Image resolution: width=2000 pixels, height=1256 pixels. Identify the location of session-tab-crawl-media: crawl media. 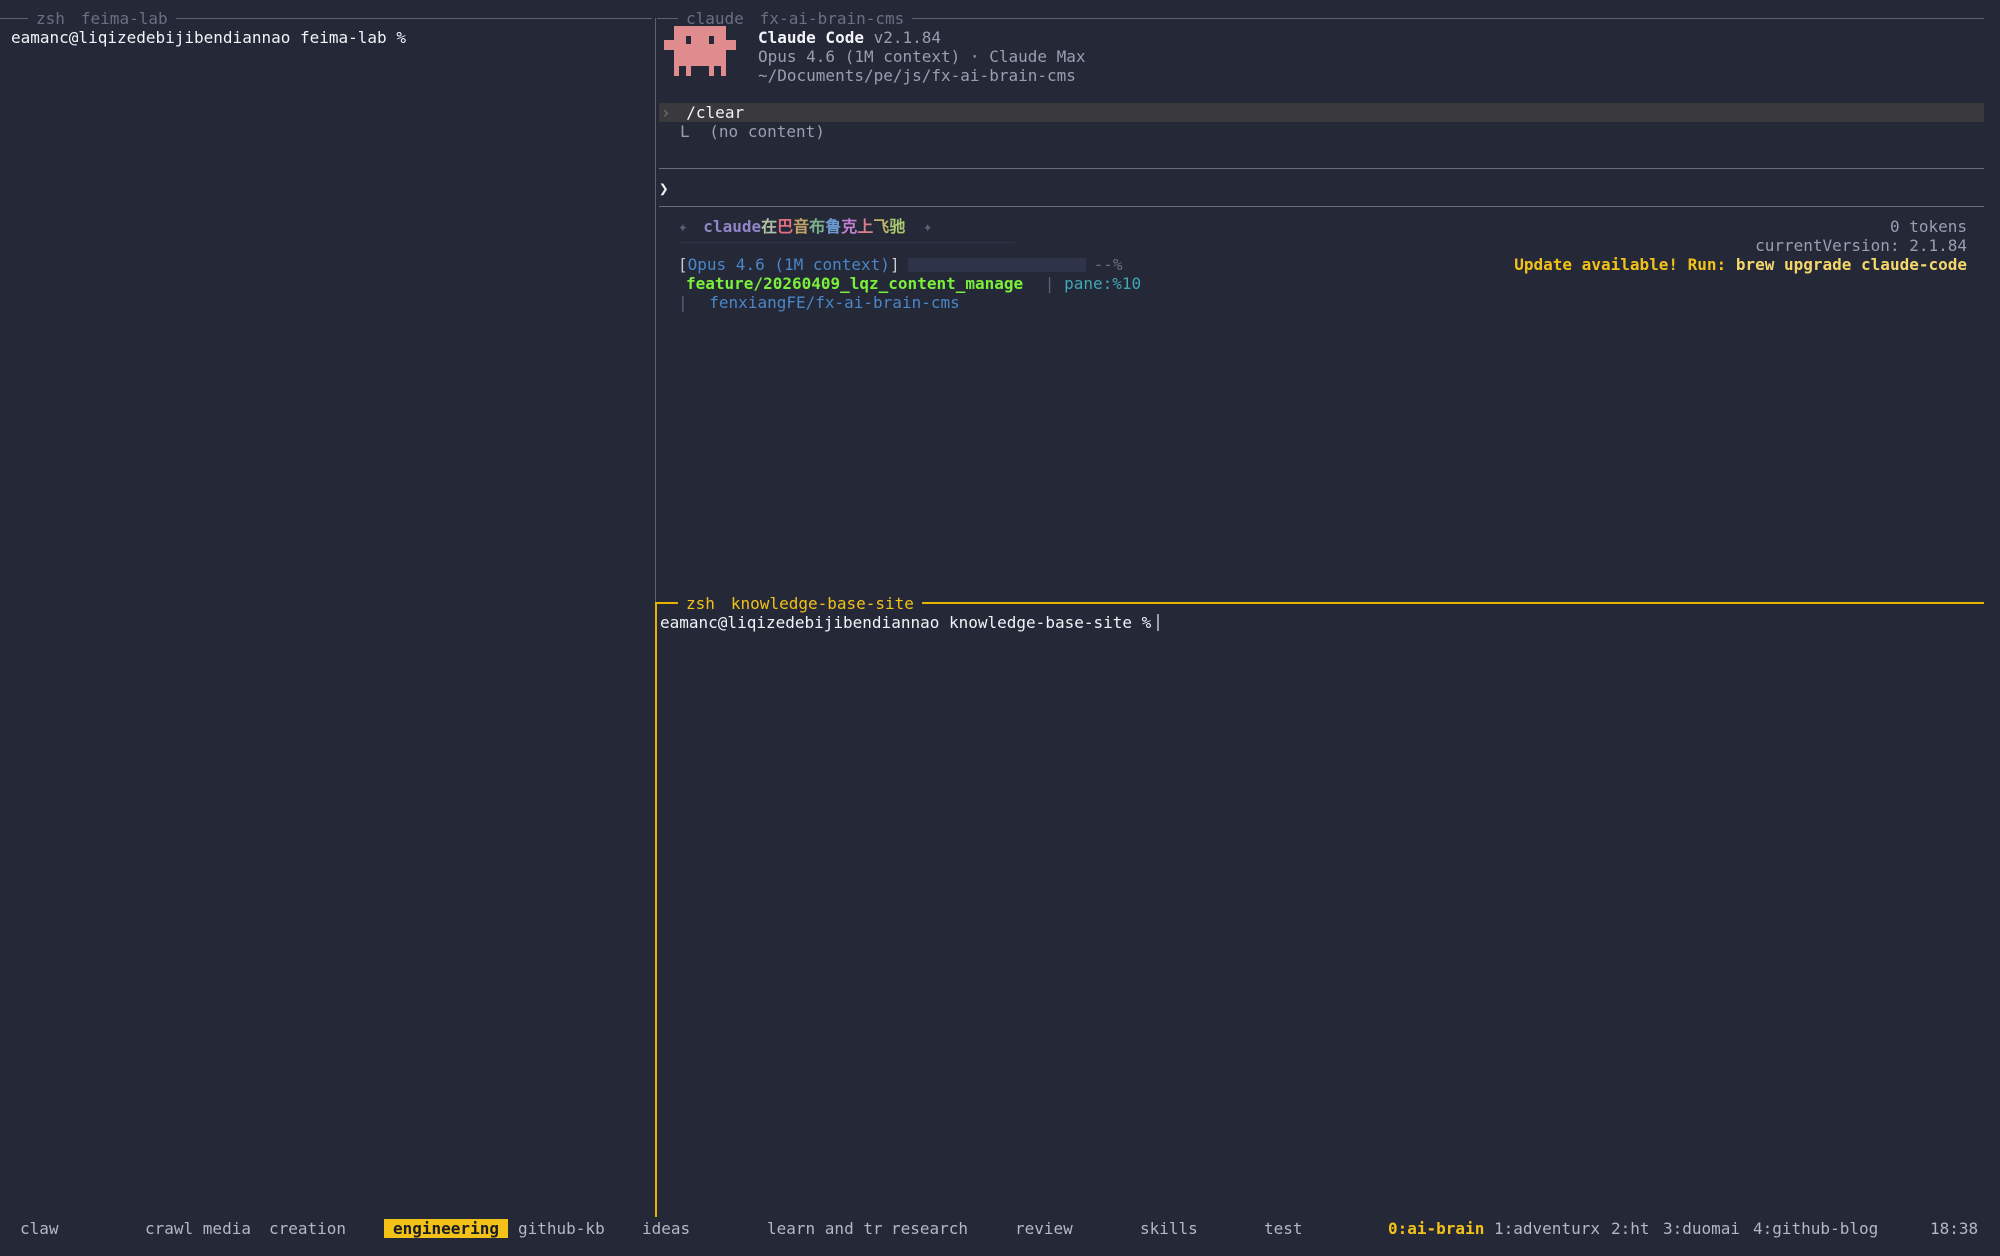
(198, 1228).